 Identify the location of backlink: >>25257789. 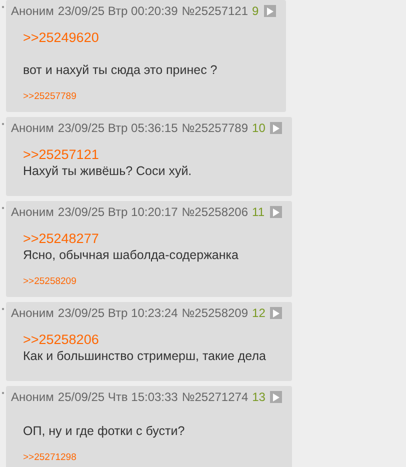
(49, 96).